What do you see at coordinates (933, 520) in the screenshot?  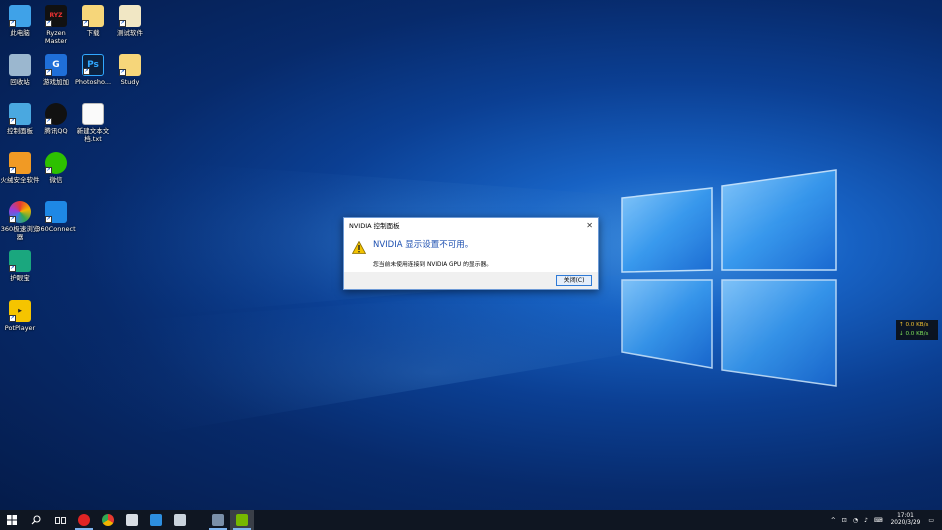 I see `notification-icon: ▭` at bounding box center [933, 520].